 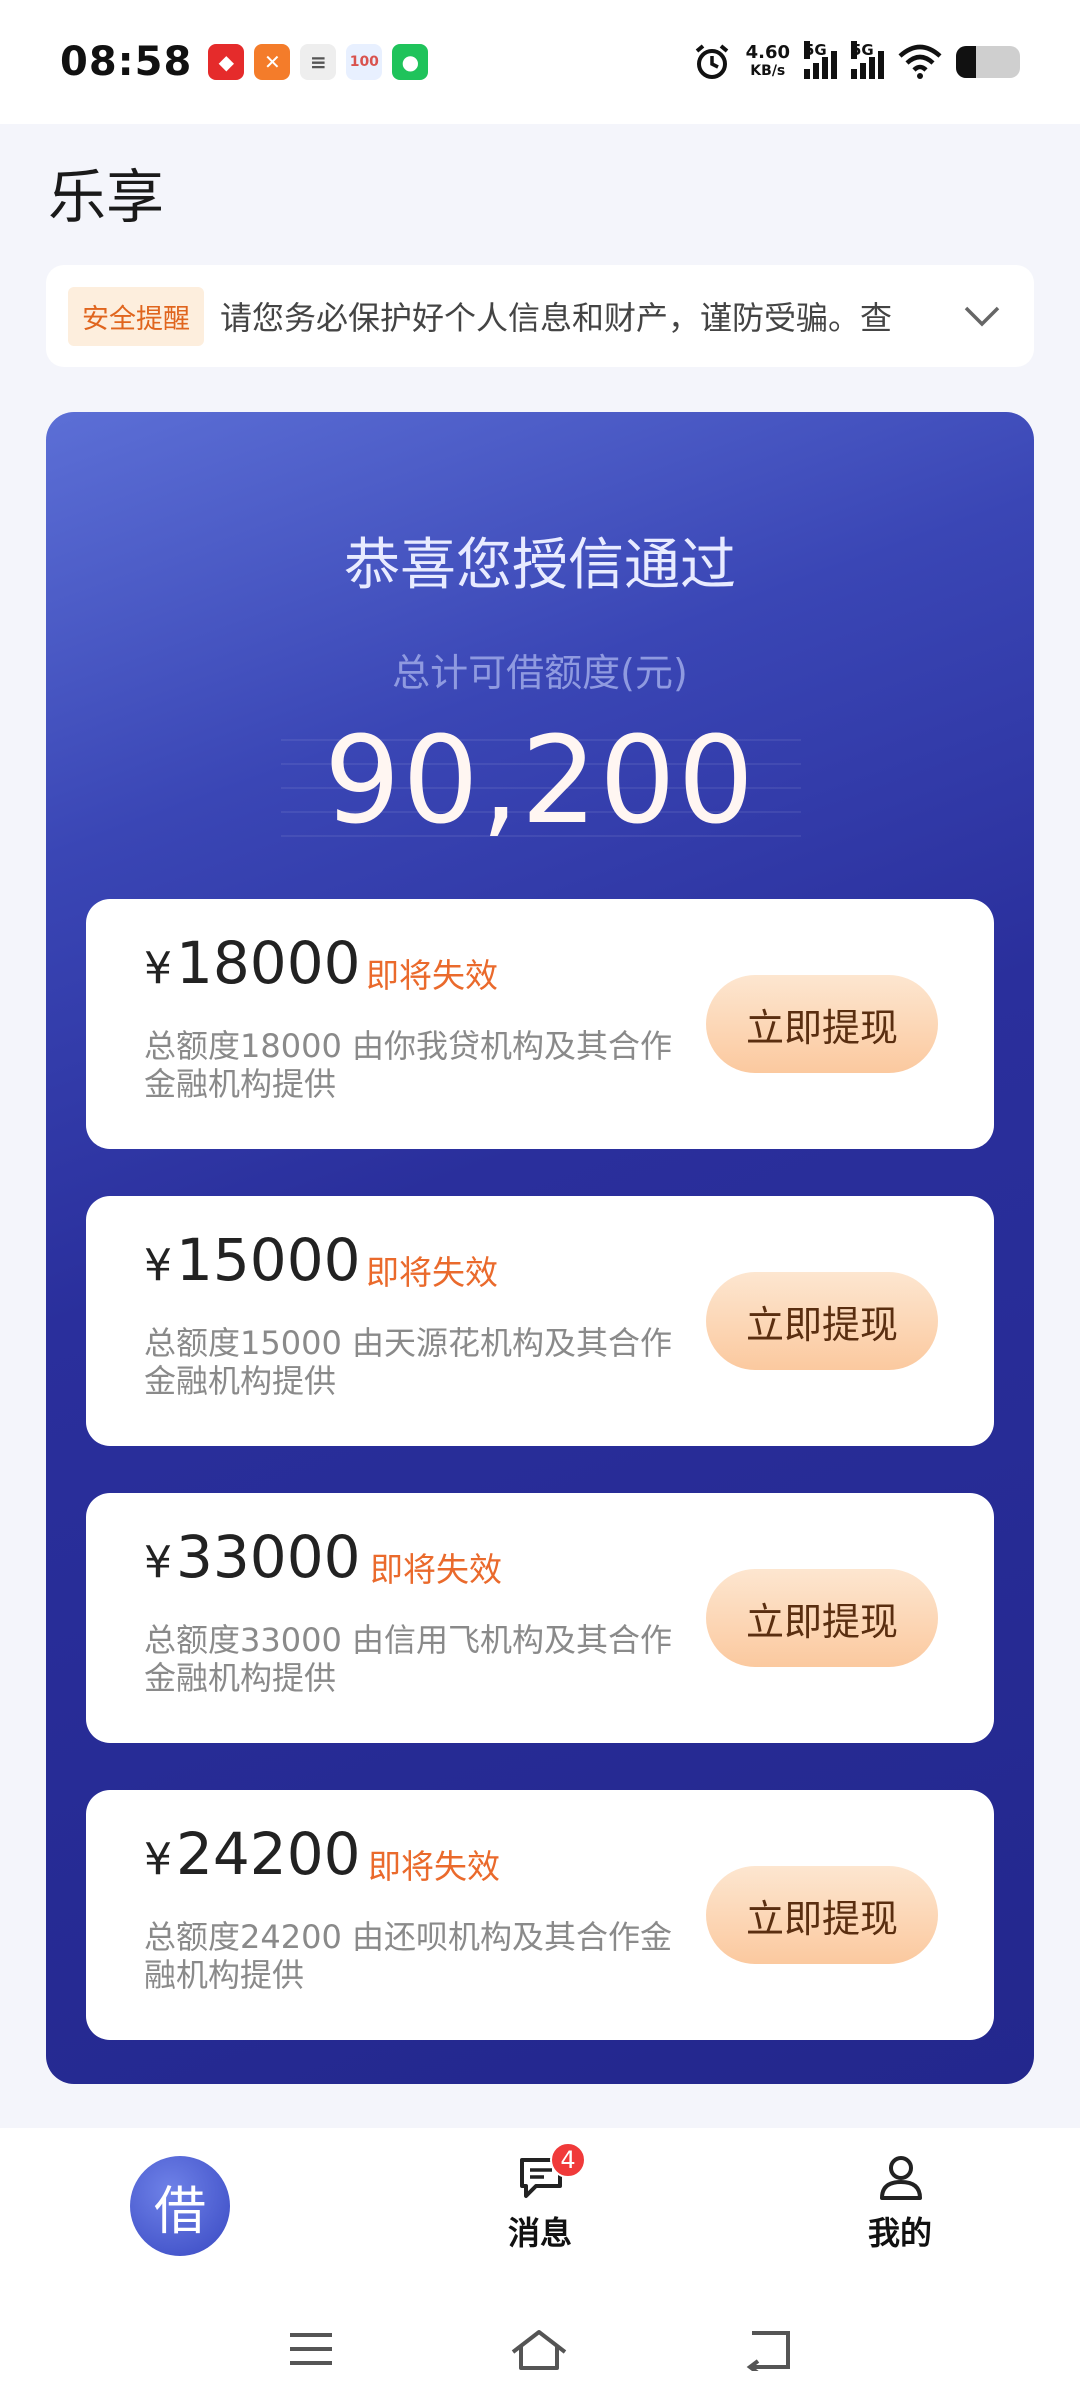 I want to click on user-icon, so click(x=901, y=2178).